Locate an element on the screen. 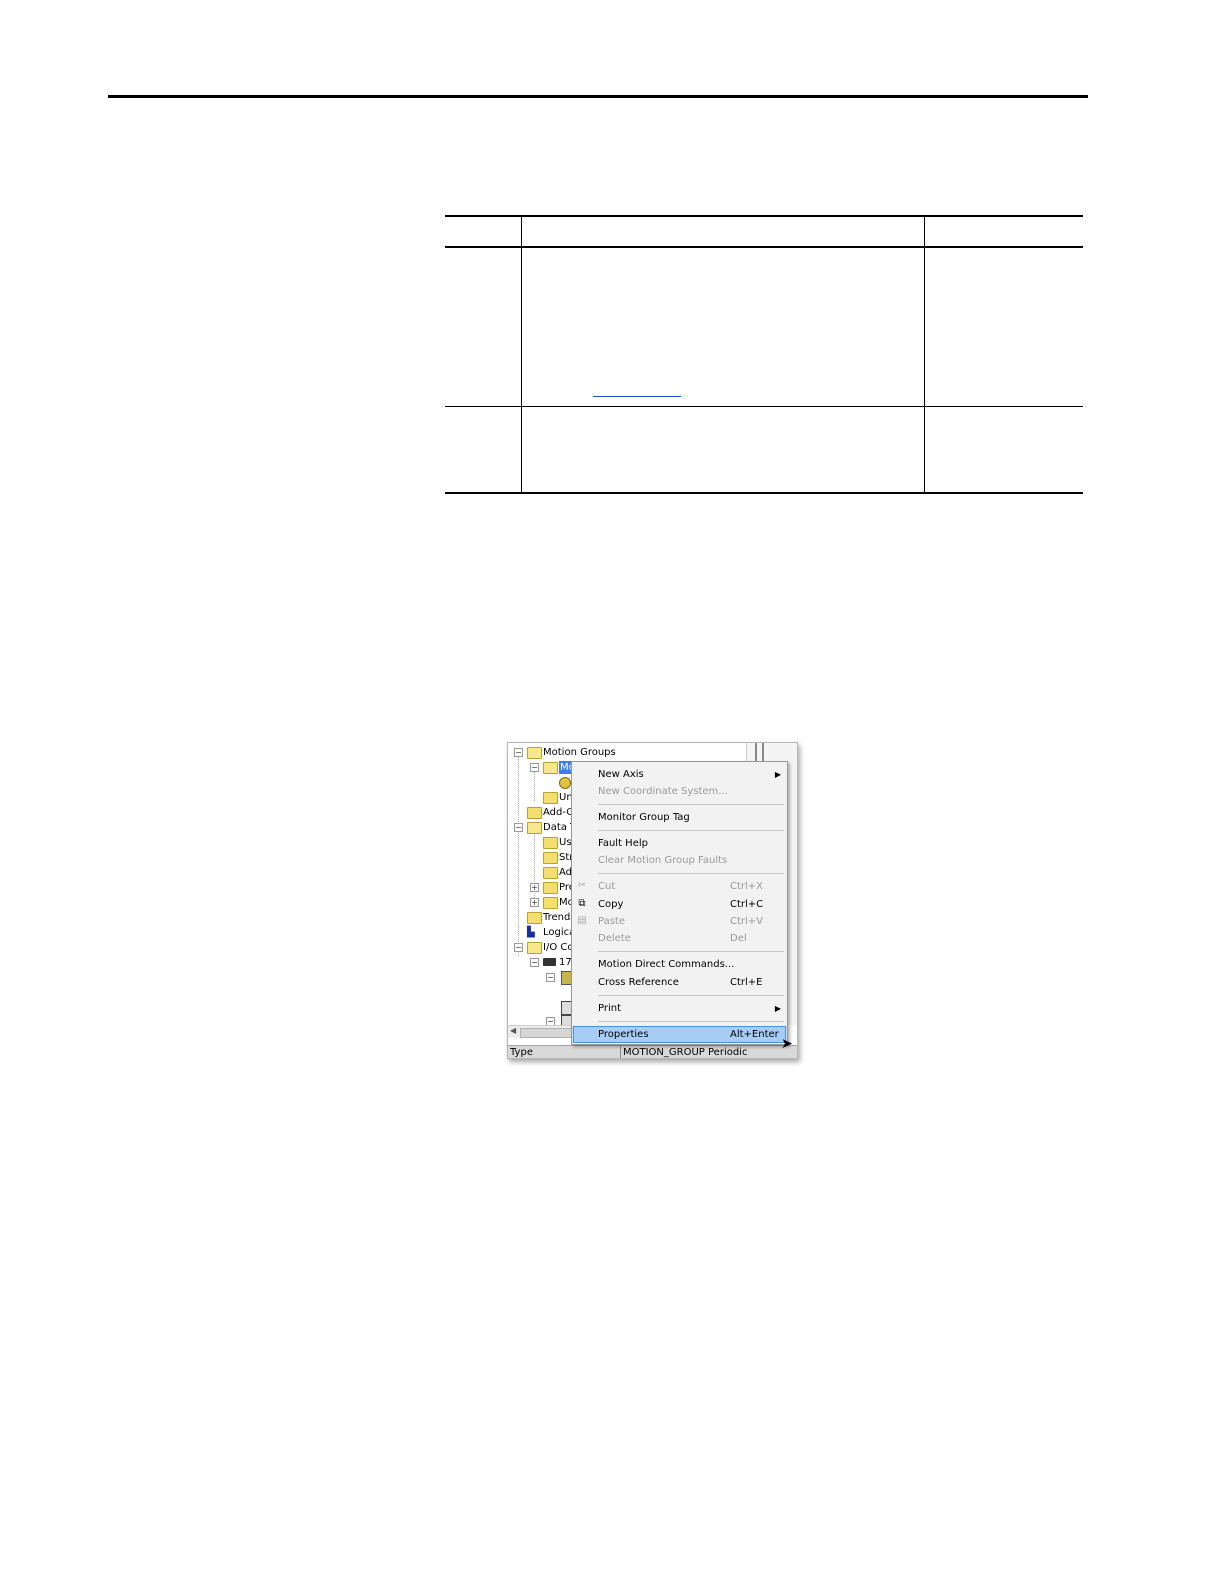 This screenshot has height=1584, width=1224. menu-item-shortcut: Ctrl+V is located at coordinates (747, 921).